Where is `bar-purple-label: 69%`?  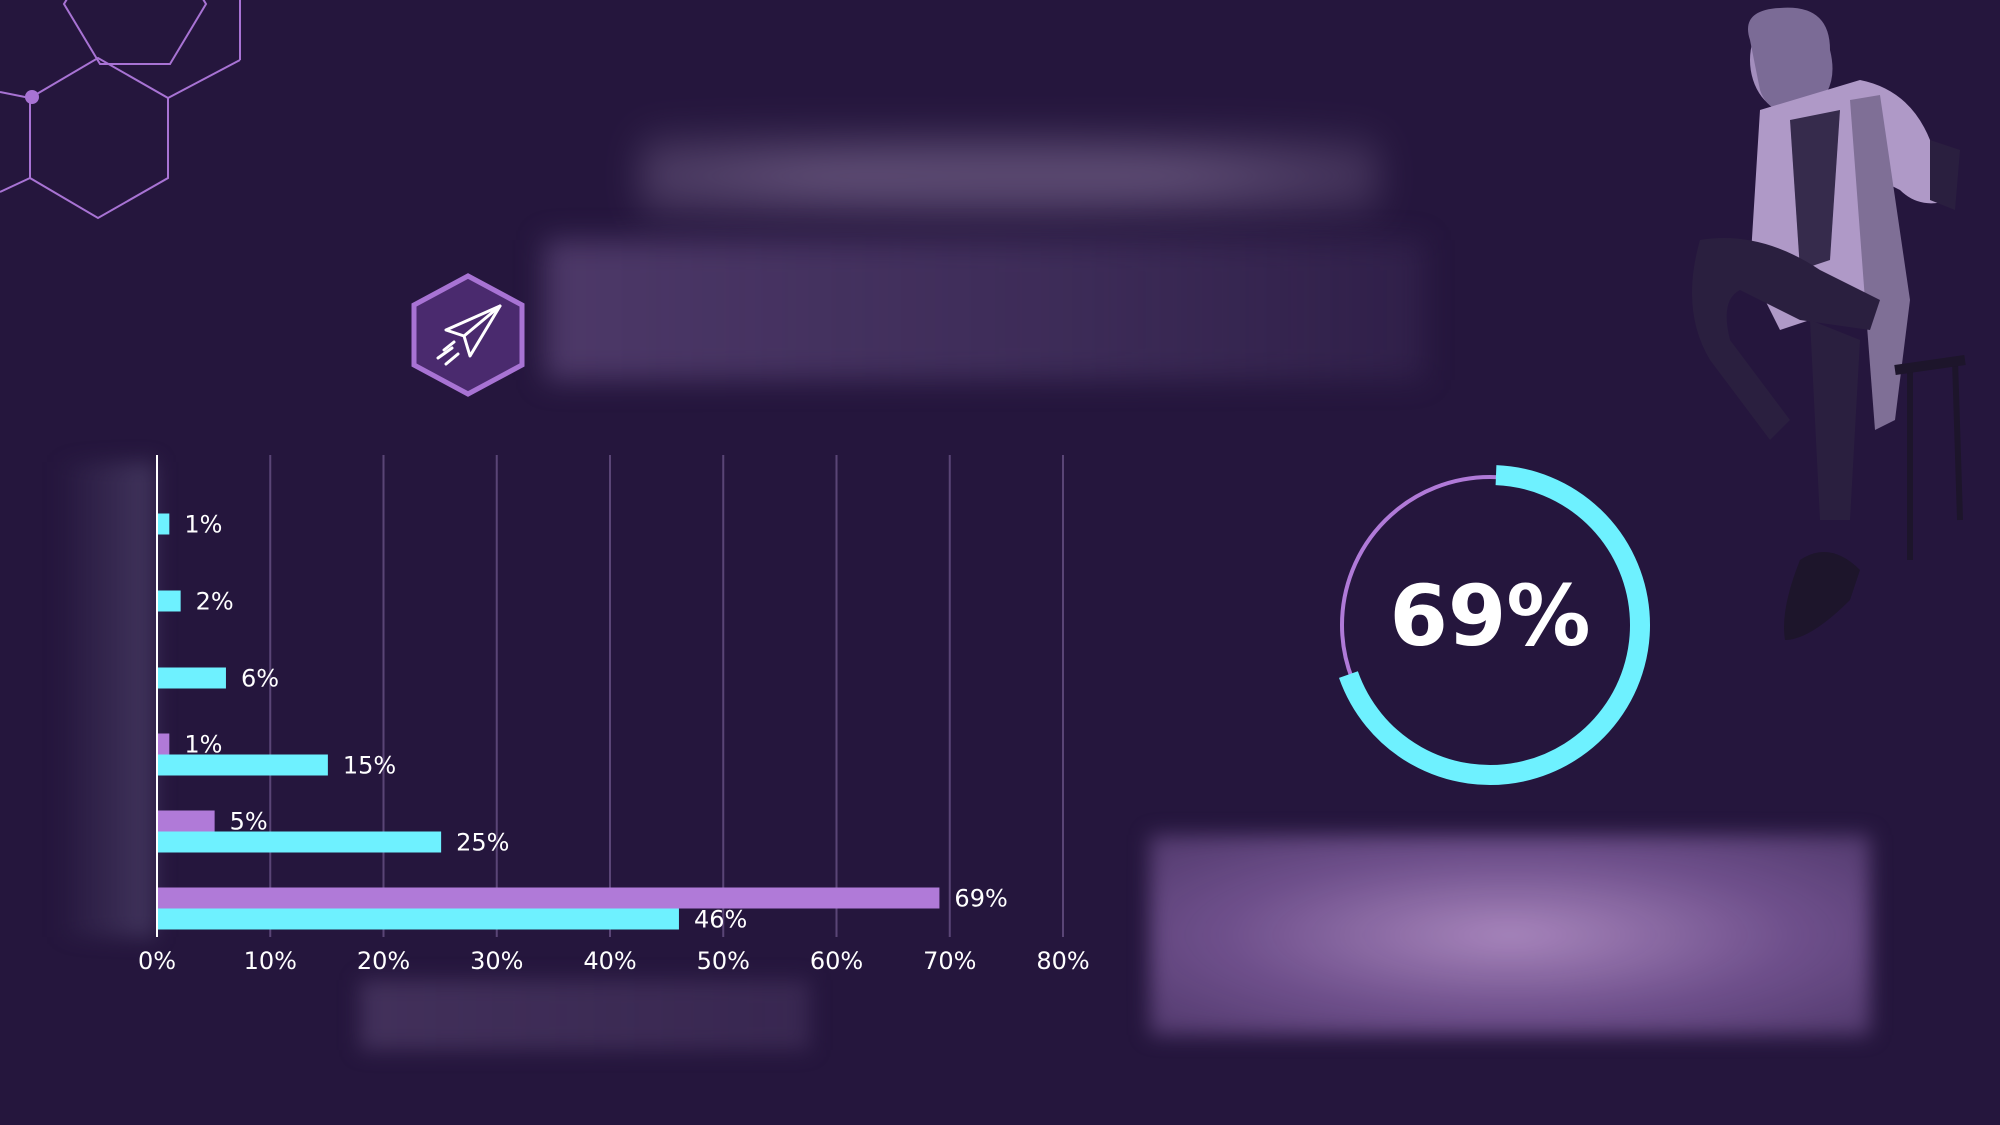
bar-purple-label: 69% is located at coordinates (980, 899).